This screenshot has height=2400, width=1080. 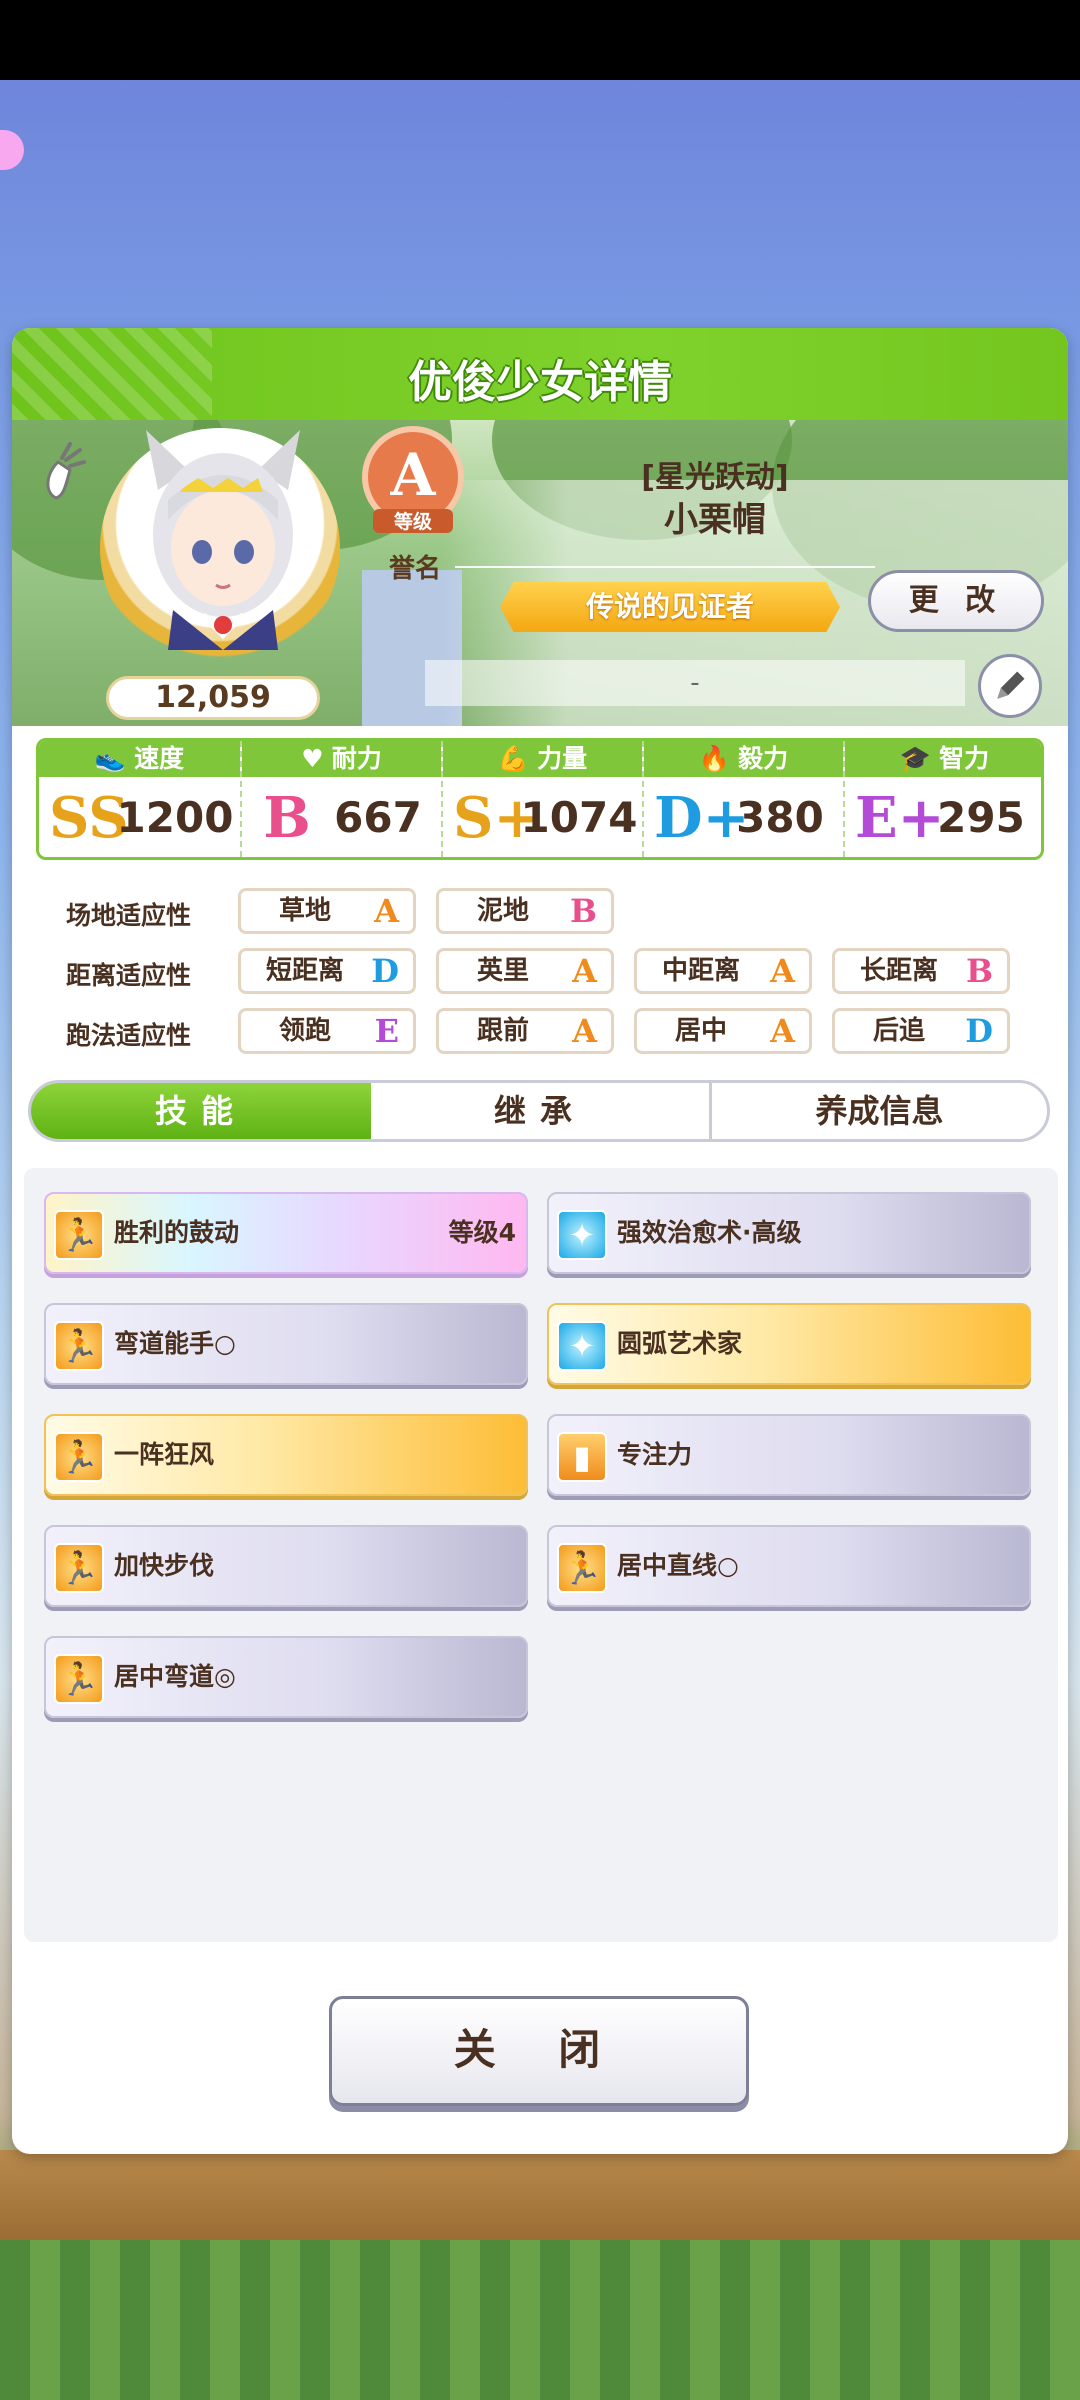 What do you see at coordinates (304, 911) in the screenshot?
I see `aptitude-name: 草地` at bounding box center [304, 911].